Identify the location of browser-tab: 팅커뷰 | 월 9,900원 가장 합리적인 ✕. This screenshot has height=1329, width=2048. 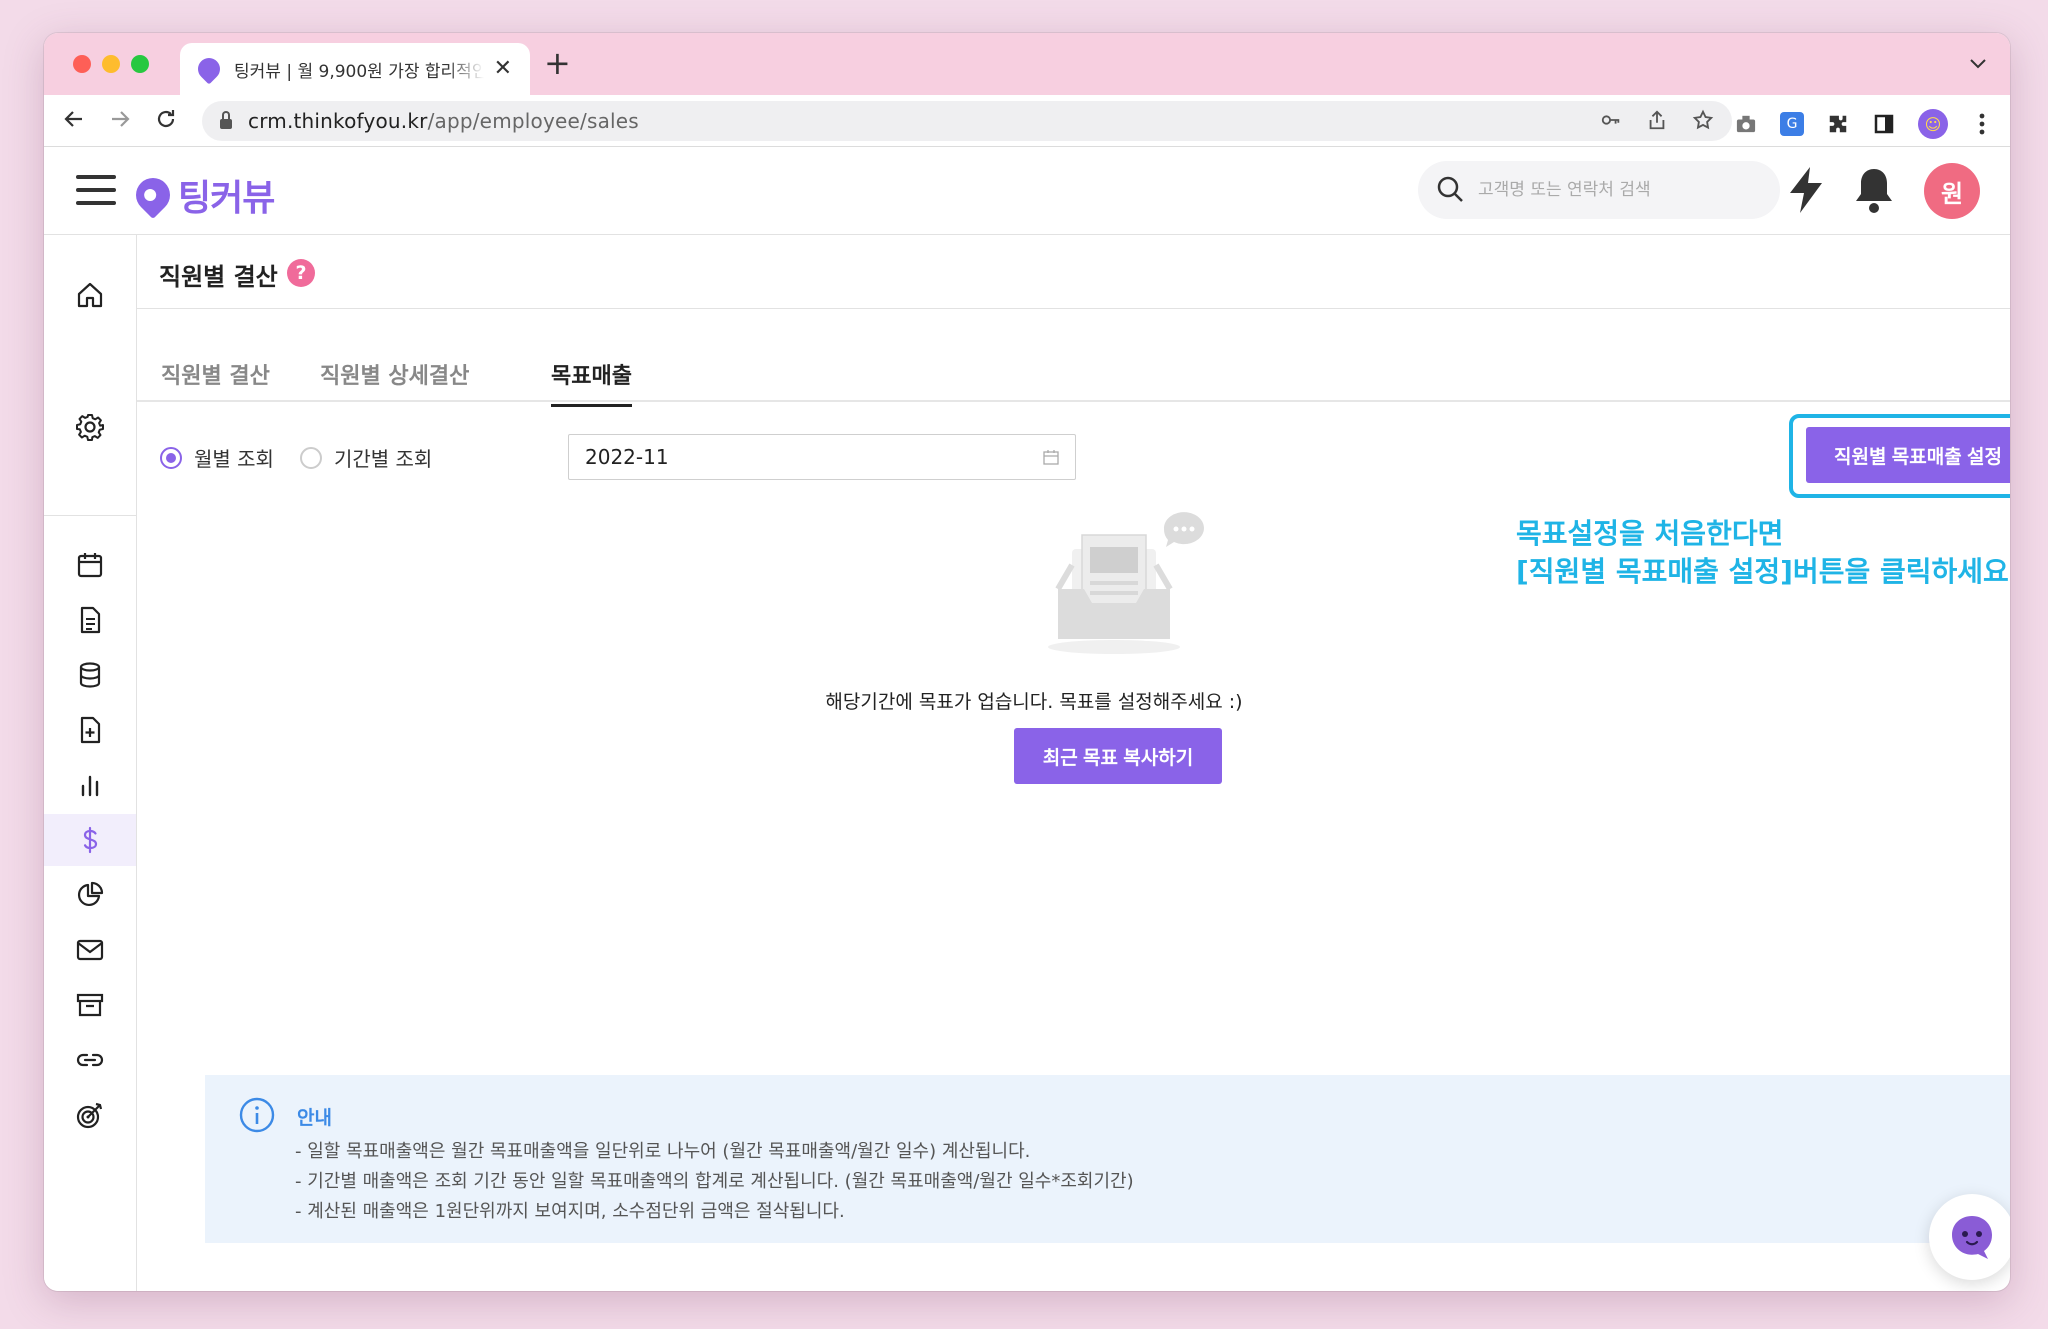
(355, 69).